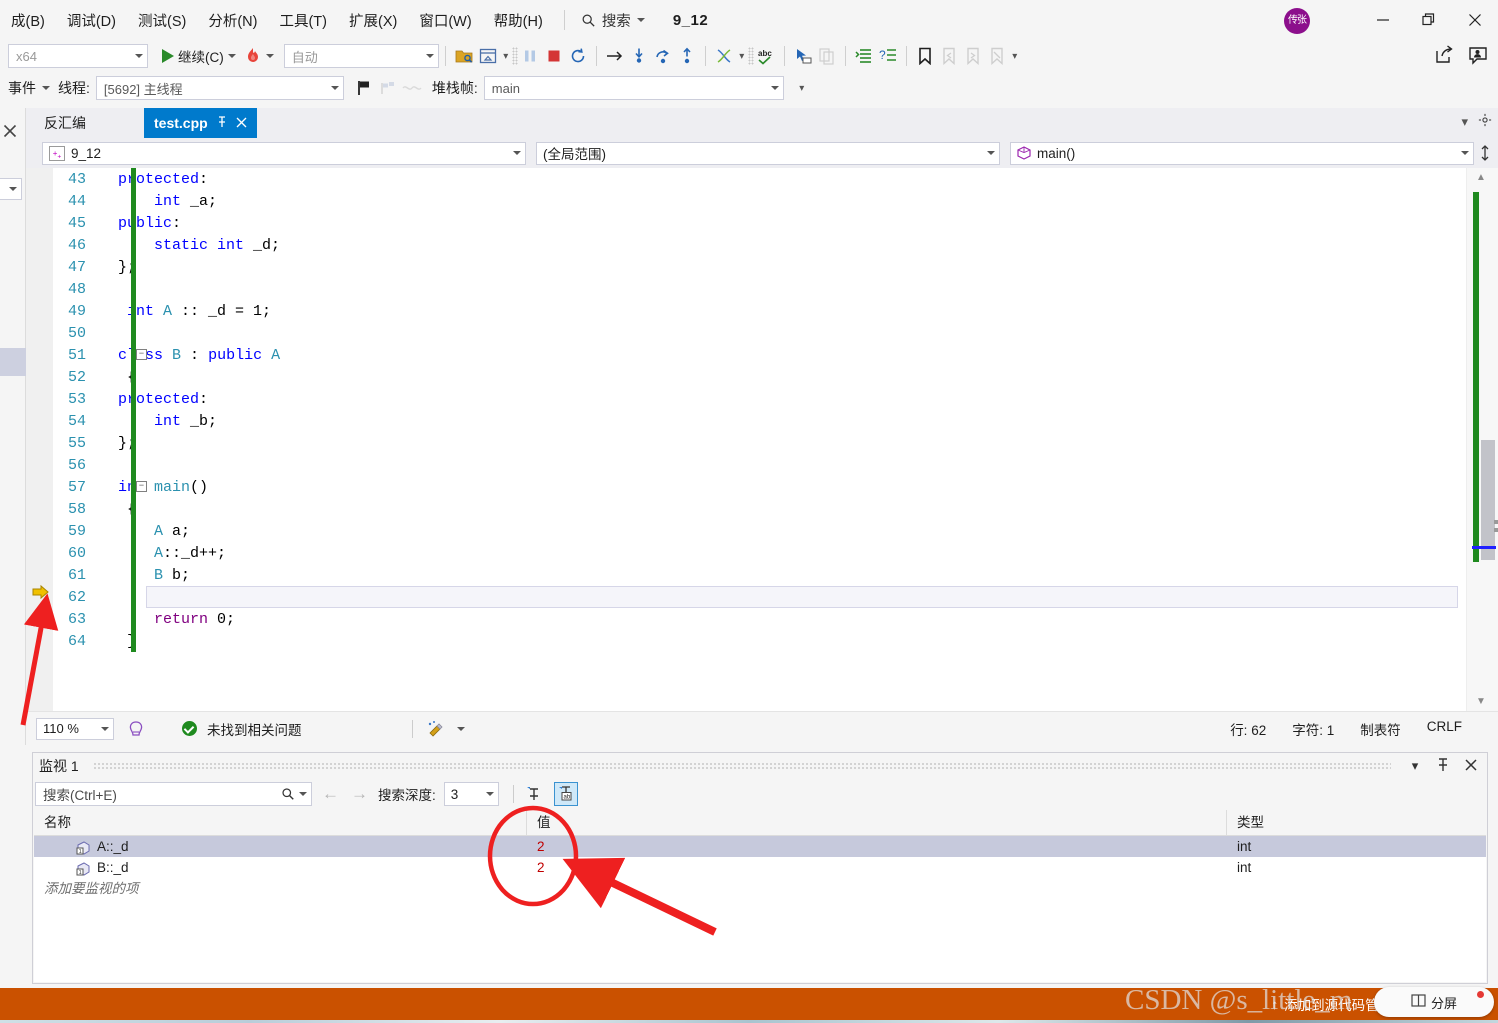 This screenshot has width=1498, height=1023. Describe the element at coordinates (259, 56) in the screenshot. I see `hot-reload-button` at that location.